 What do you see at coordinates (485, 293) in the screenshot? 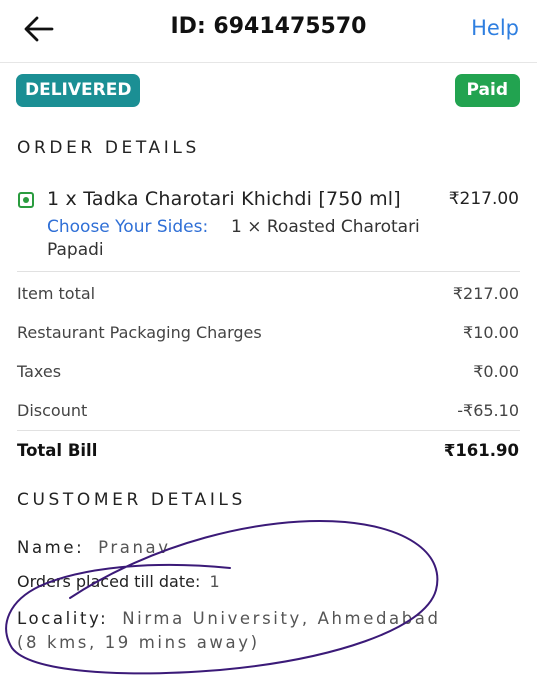
I see `bill-value: ₹217.00` at bounding box center [485, 293].